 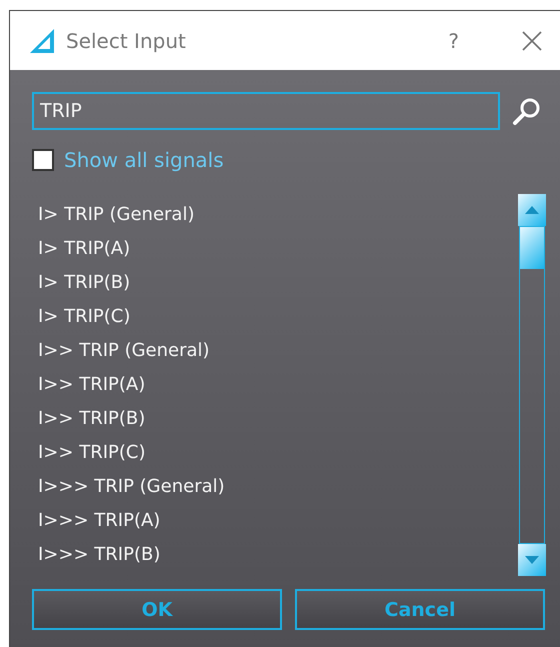 What do you see at coordinates (278, 487) in the screenshot?
I see `list-item: I>>> TRIP (General)` at bounding box center [278, 487].